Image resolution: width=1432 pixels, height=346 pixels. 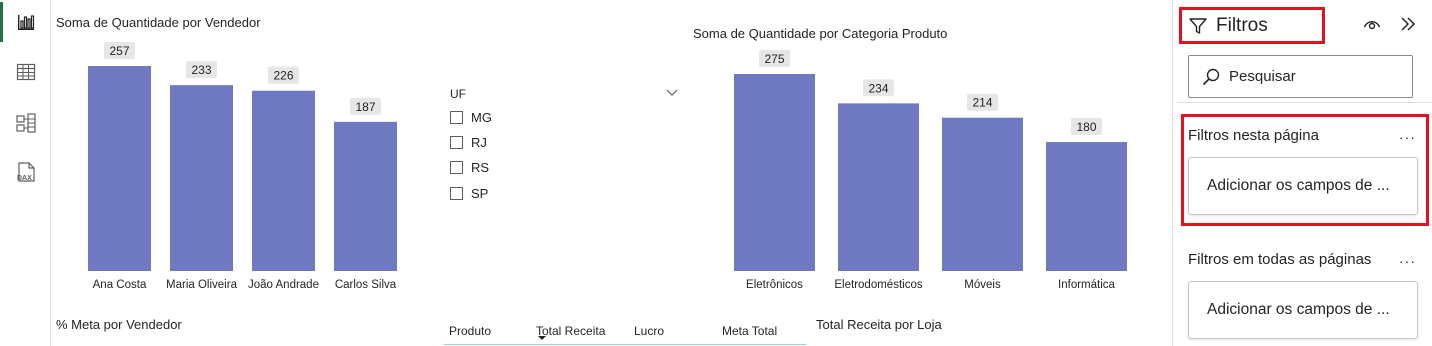 I want to click on column-header-produto: Produto, so click(x=470, y=331).